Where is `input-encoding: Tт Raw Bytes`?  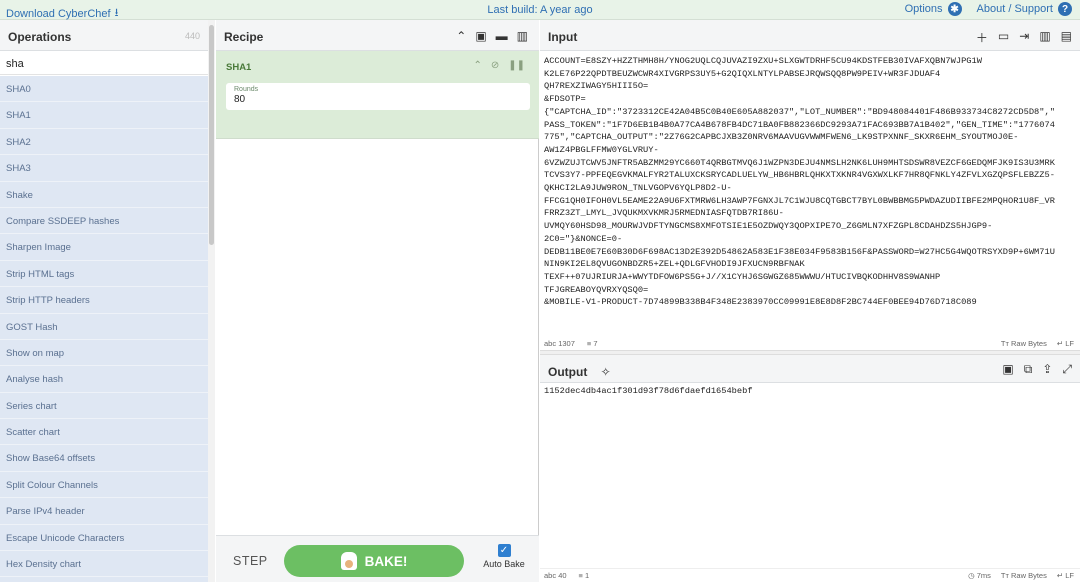 input-encoding: Tт Raw Bytes is located at coordinates (1024, 343).